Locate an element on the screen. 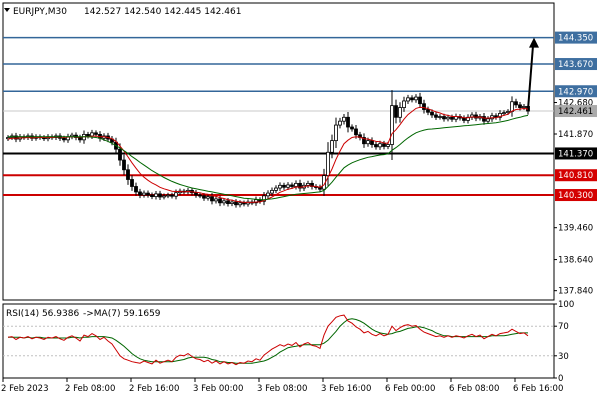 The width and height of the screenshot is (600, 400). time-tick-label: 2 Feb 16:00 is located at coordinates (154, 389).